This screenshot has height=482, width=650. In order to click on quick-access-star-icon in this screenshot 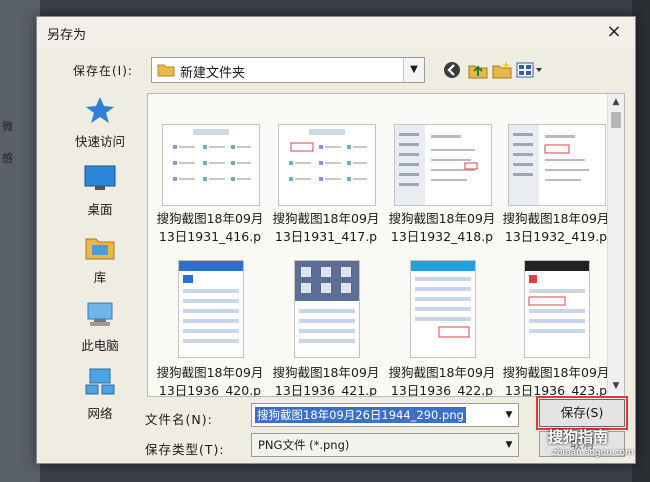, I will do `click(100, 110)`.